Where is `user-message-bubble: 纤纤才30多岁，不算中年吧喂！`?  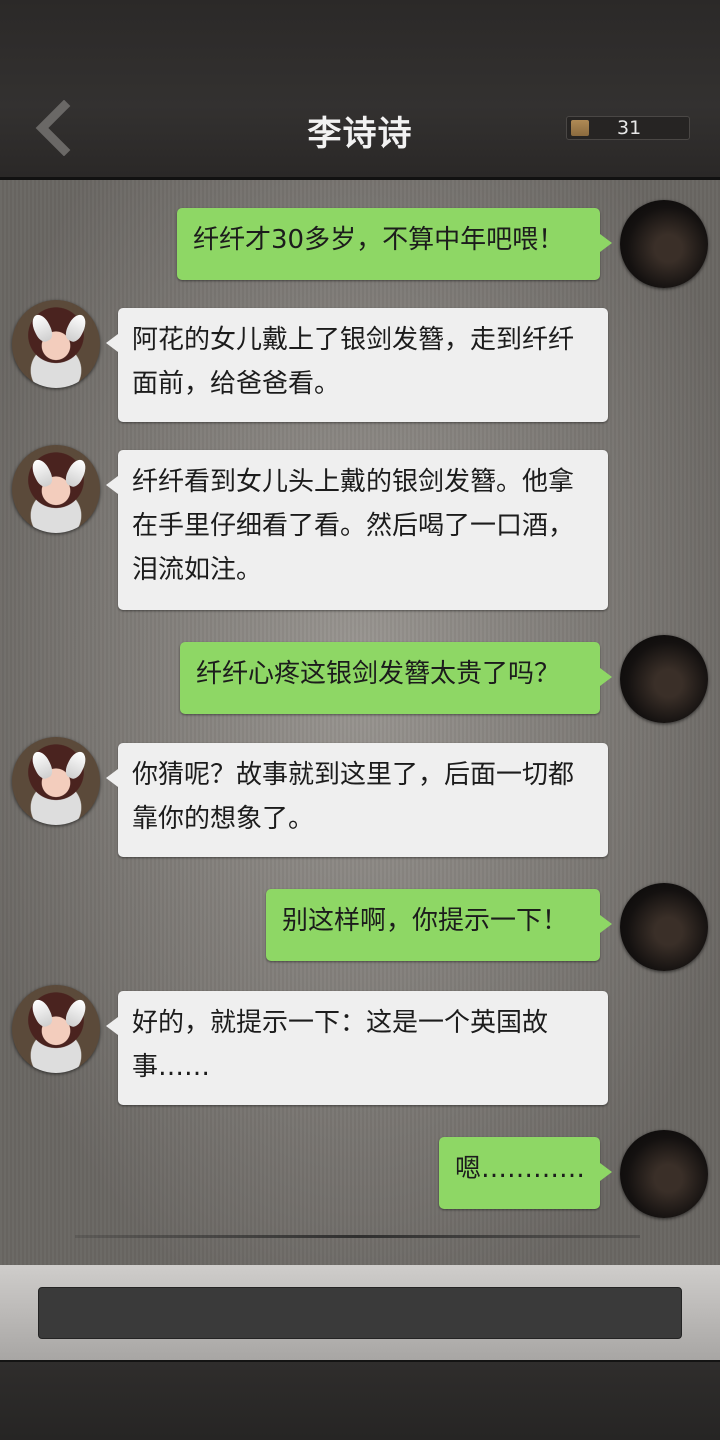 user-message-bubble: 纤纤才30多岁，不算中年吧喂！ is located at coordinates (394, 244).